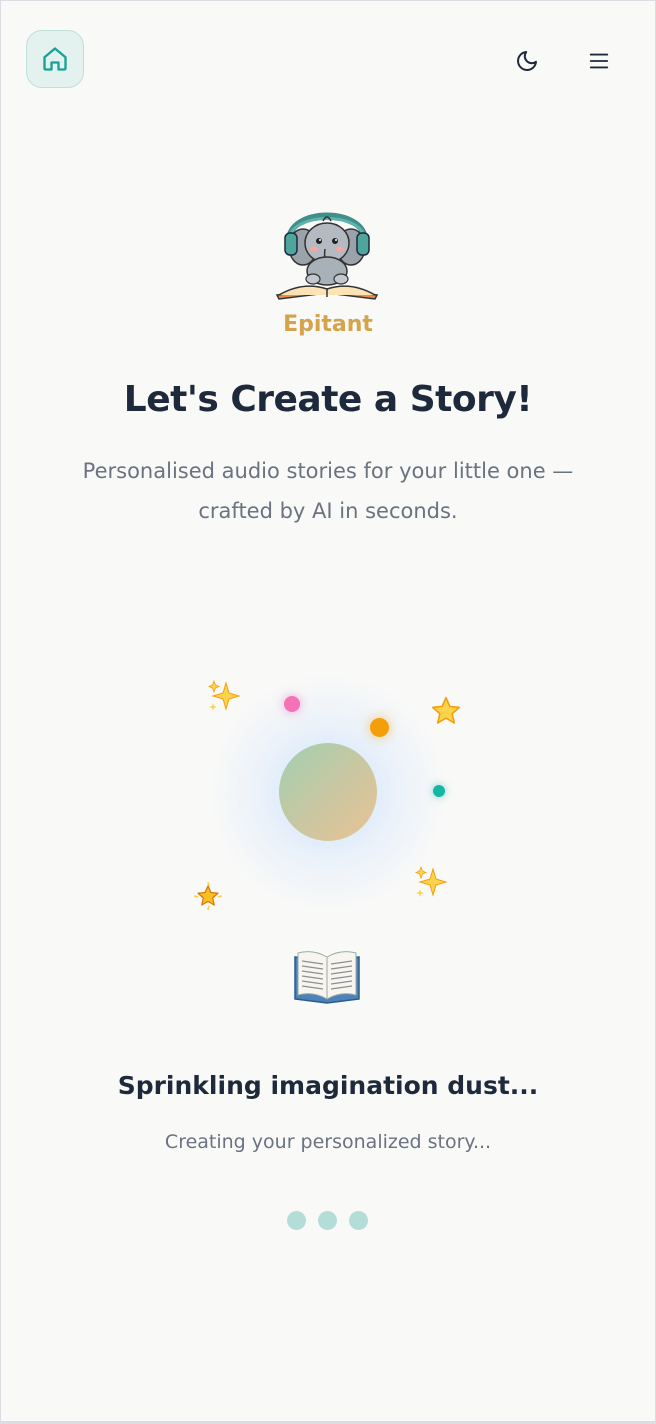  I want to click on page-title: Let's Create a Story!, so click(328, 399).